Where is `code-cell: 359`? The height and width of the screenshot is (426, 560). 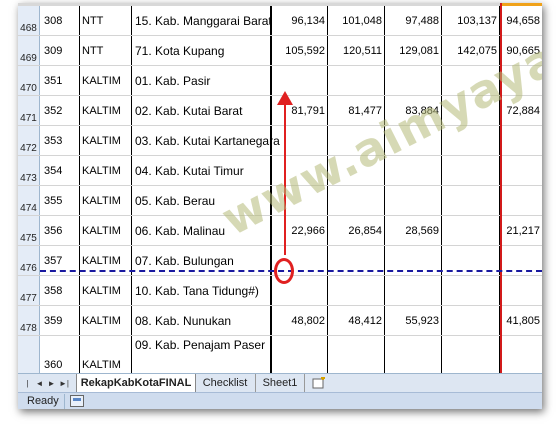
code-cell: 359 is located at coordinates (60, 320).